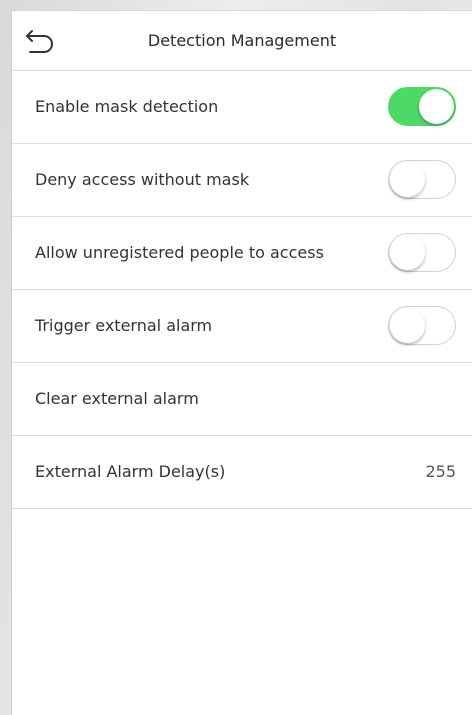 The image size is (472, 715). Describe the element at coordinates (440, 471) in the screenshot. I see `external-alarm-delay-value: 255` at that location.